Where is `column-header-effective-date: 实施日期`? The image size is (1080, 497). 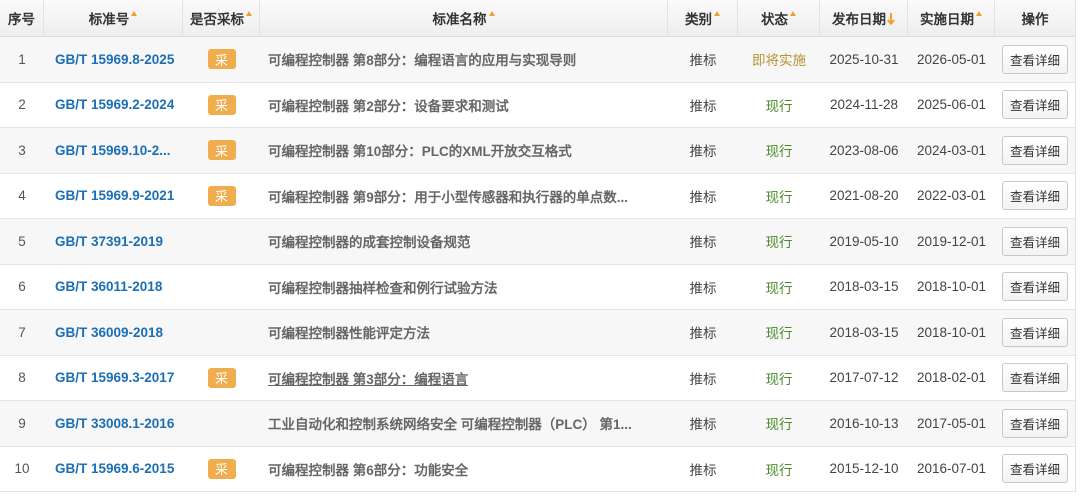 column-header-effective-date: 实施日期 is located at coordinates (951, 18).